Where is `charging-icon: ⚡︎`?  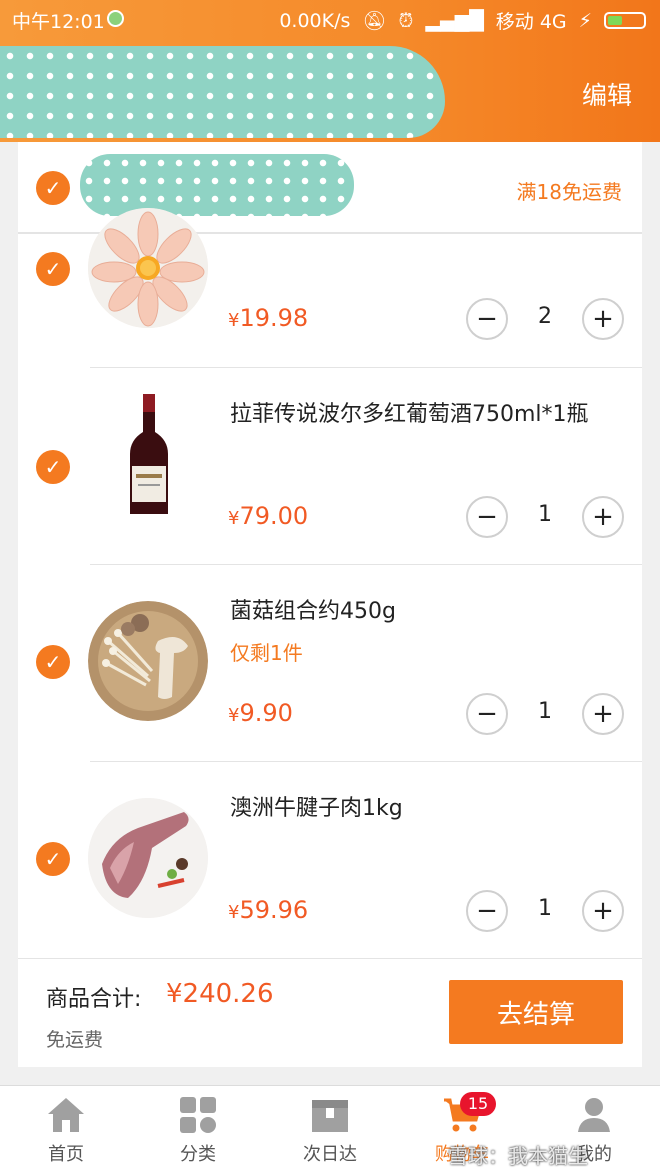 charging-icon: ⚡︎ is located at coordinates (585, 20).